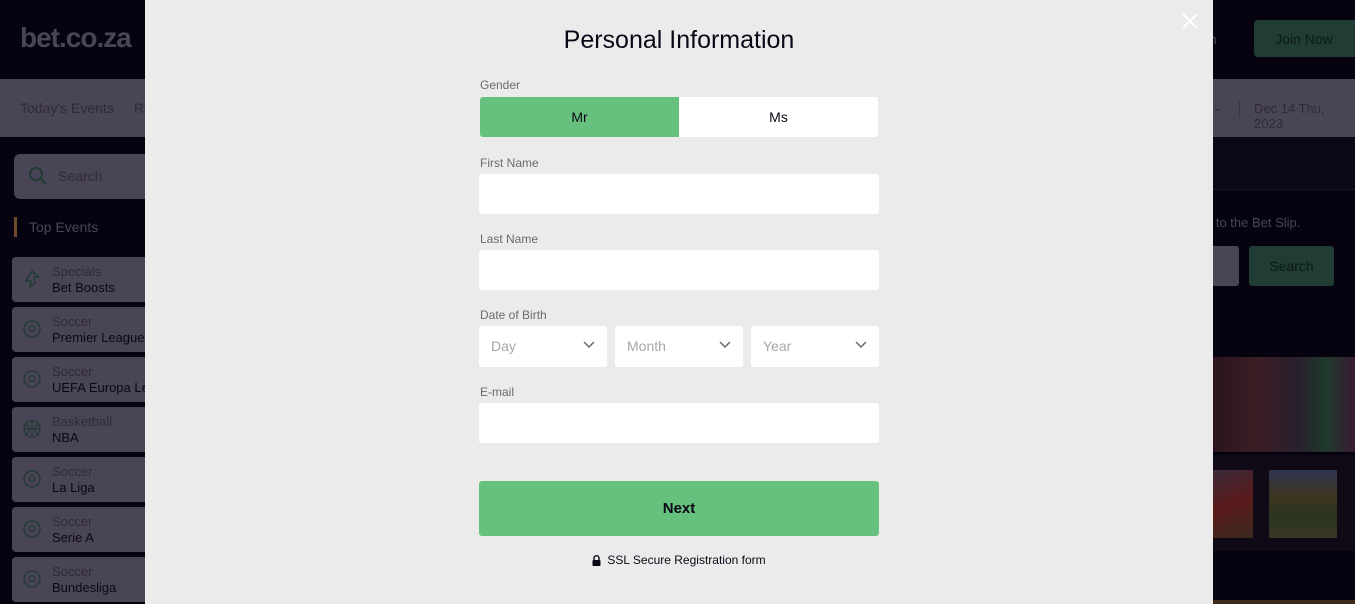 The height and width of the screenshot is (604, 1355). What do you see at coordinates (509, 163) in the screenshot?
I see `first-name-label: First Name` at bounding box center [509, 163].